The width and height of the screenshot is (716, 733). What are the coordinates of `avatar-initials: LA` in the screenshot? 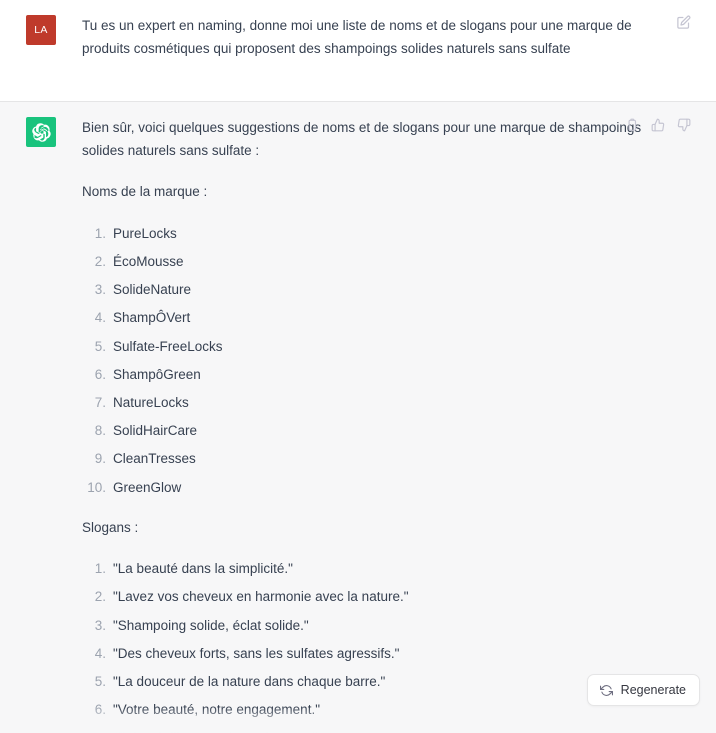 It's located at (41, 30).